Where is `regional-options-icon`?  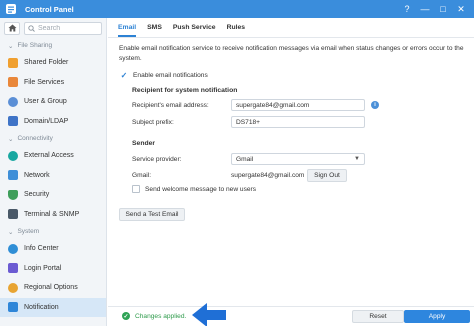
regional-options-icon is located at coordinates (13, 287).